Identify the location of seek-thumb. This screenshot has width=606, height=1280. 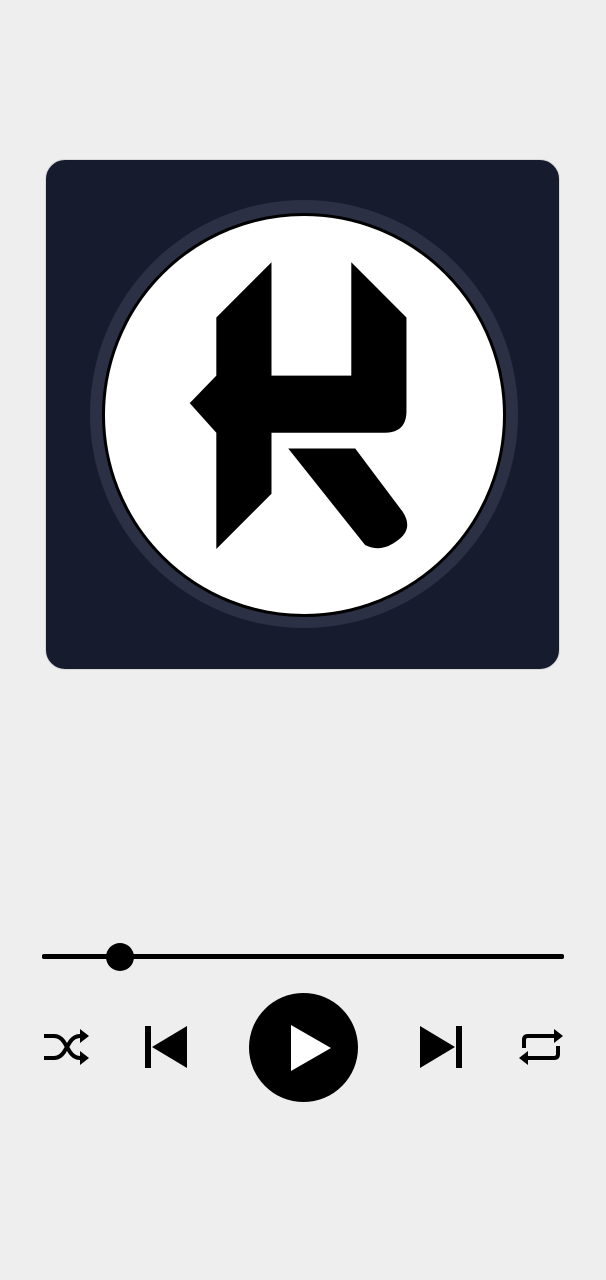
(120, 957).